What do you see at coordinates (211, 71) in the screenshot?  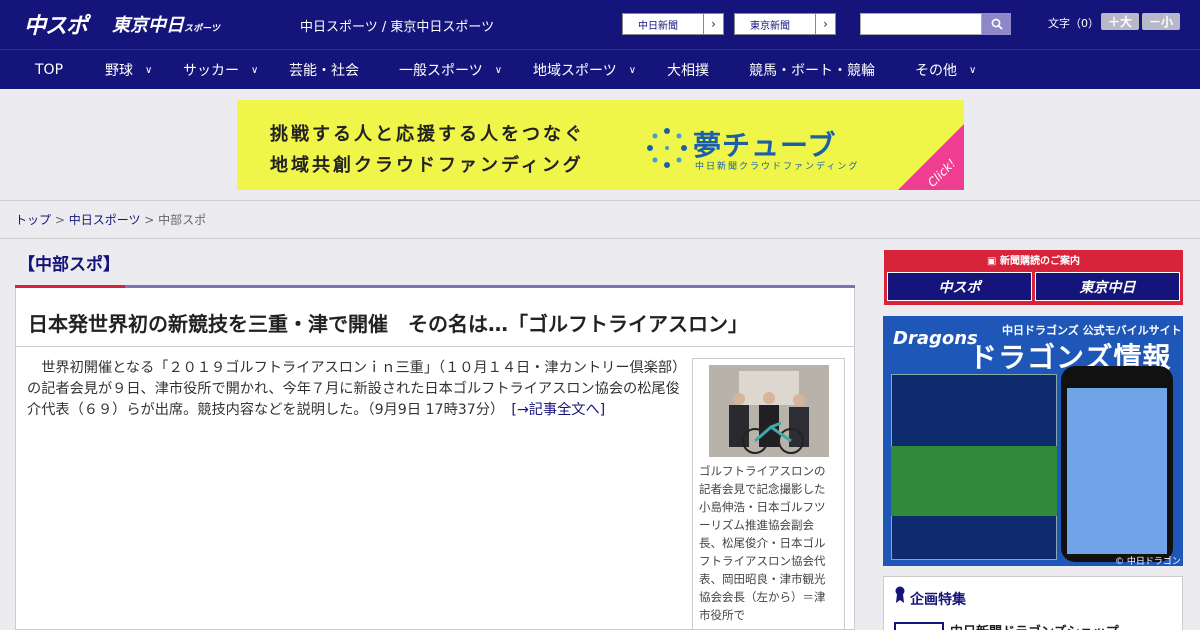 I see `nav-label: サッカー` at bounding box center [211, 71].